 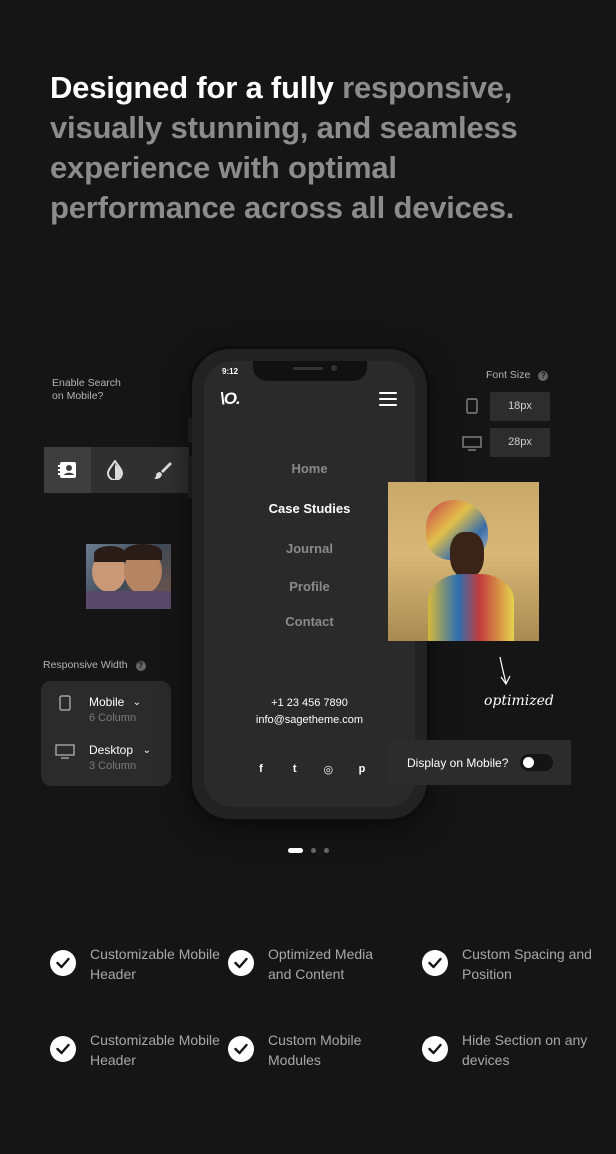 I want to click on hamburger-menu-icon, so click(x=388, y=399).